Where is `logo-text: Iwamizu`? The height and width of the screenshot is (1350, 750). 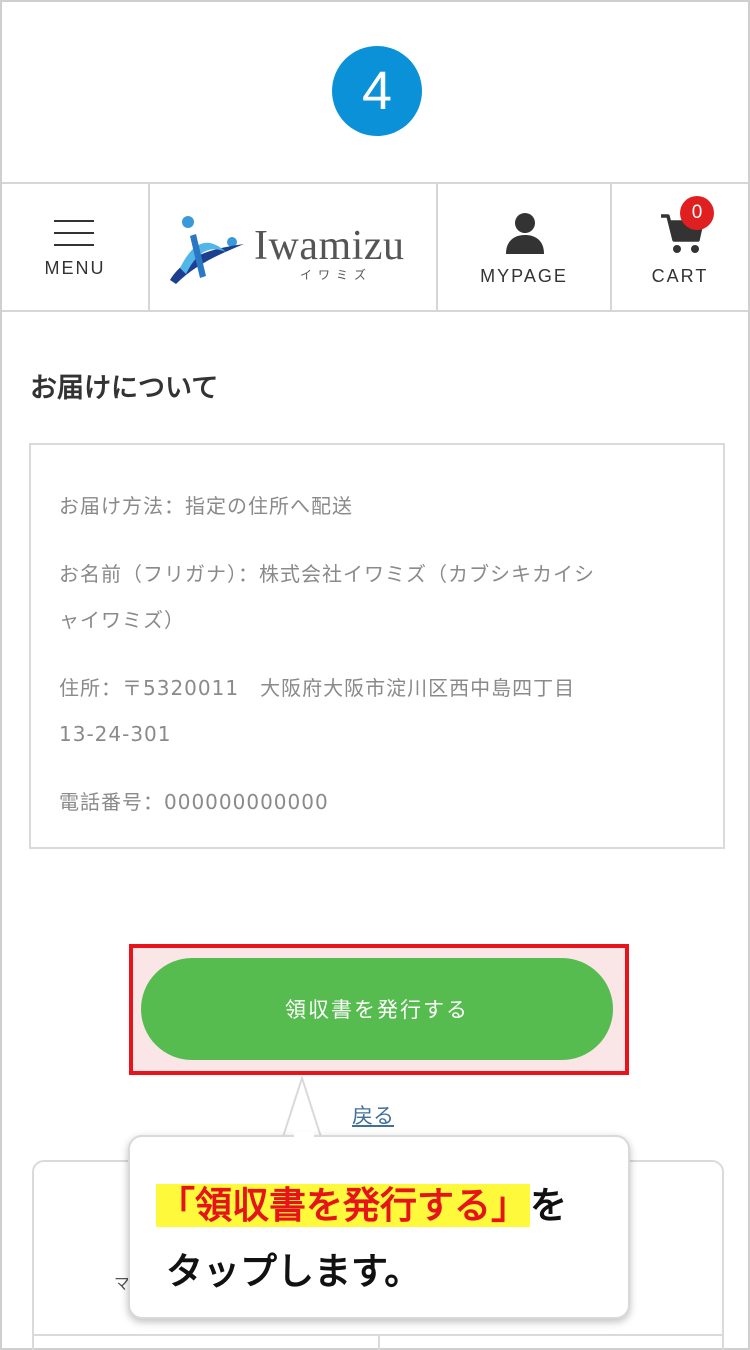
logo-text: Iwamizu is located at coordinates (329, 246).